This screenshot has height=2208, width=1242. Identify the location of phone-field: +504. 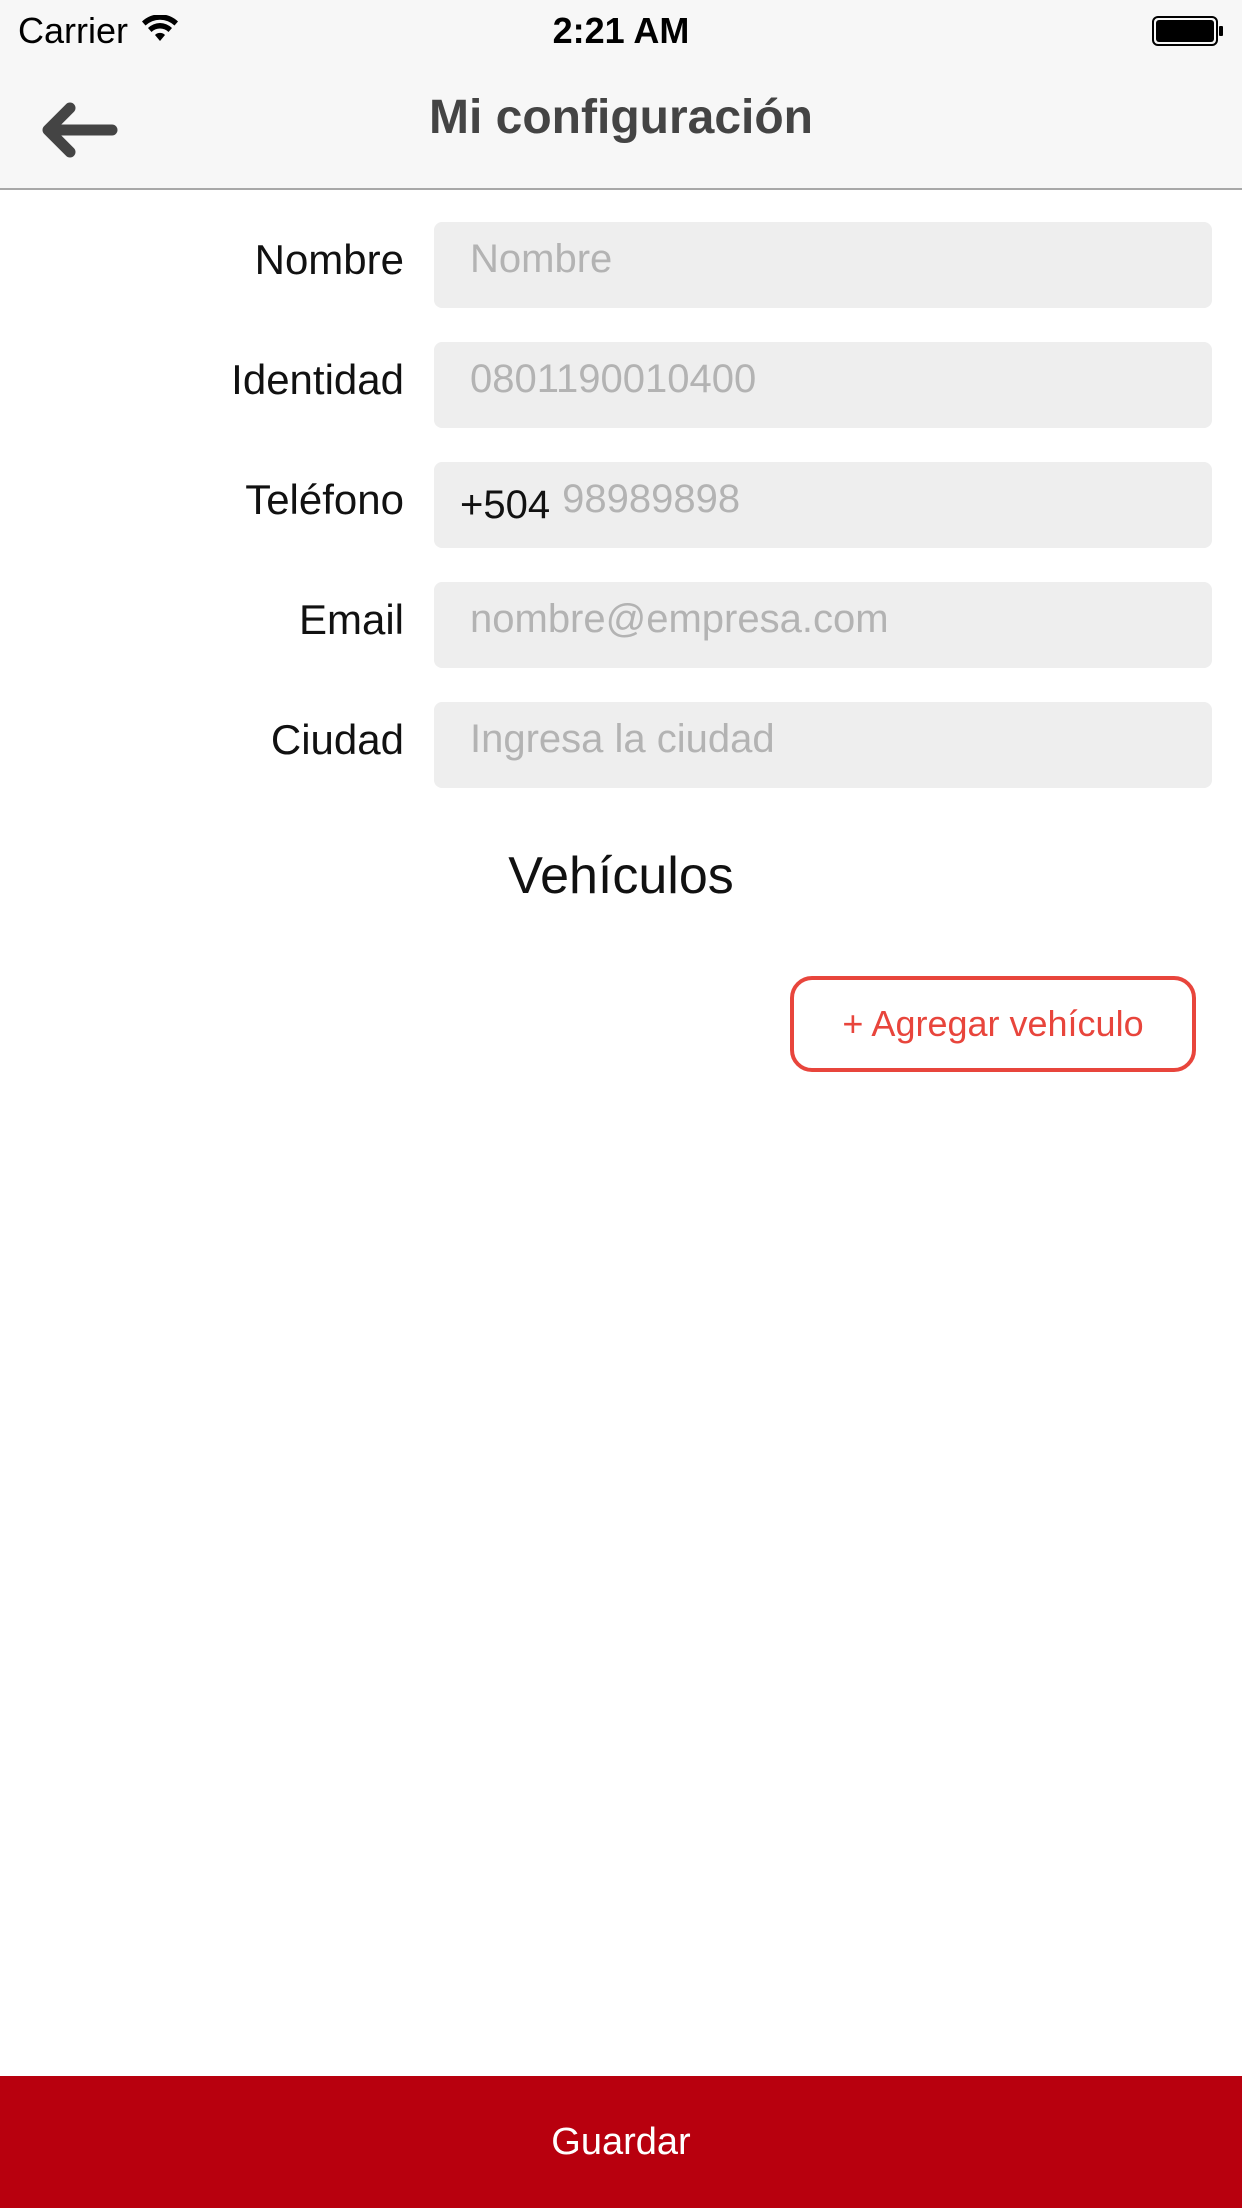
(823, 505).